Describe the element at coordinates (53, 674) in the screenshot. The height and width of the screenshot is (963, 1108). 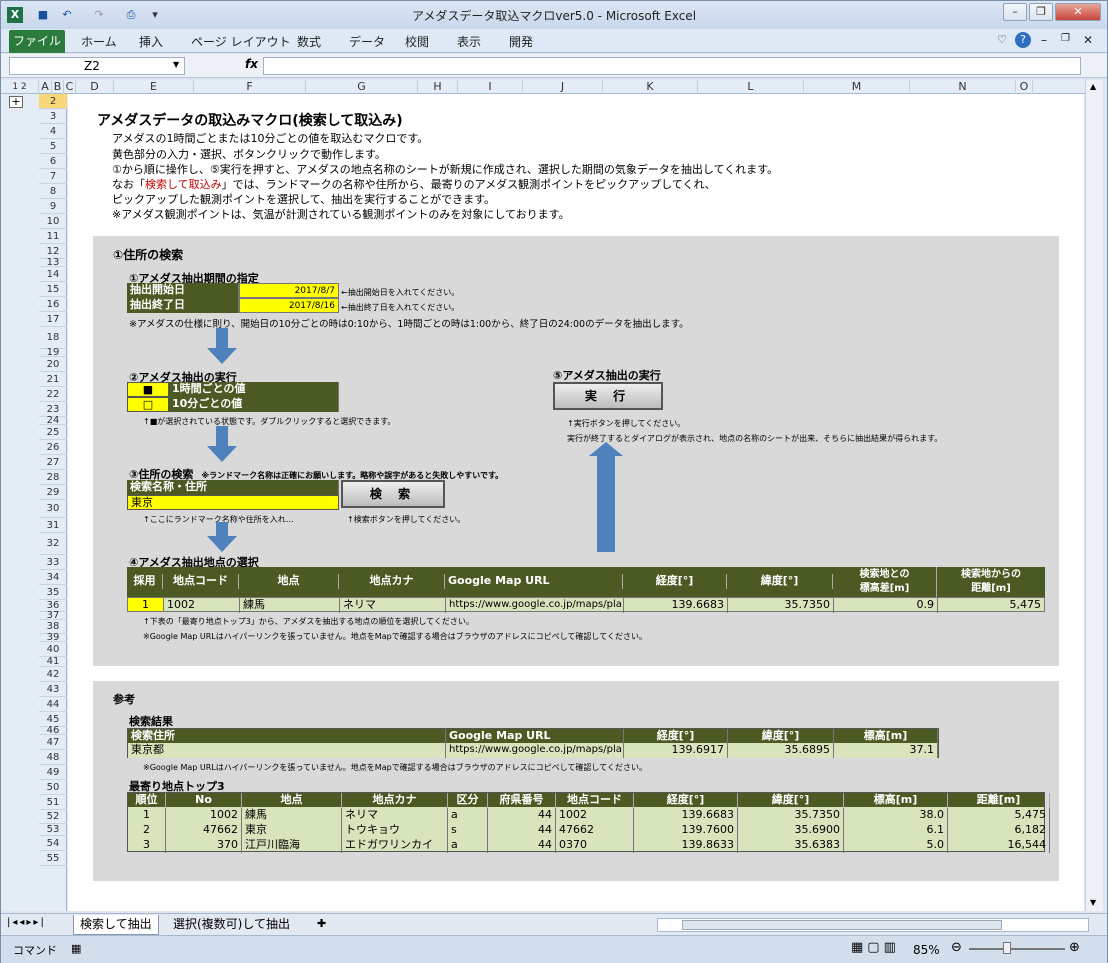
I see `row-header: 42` at that location.